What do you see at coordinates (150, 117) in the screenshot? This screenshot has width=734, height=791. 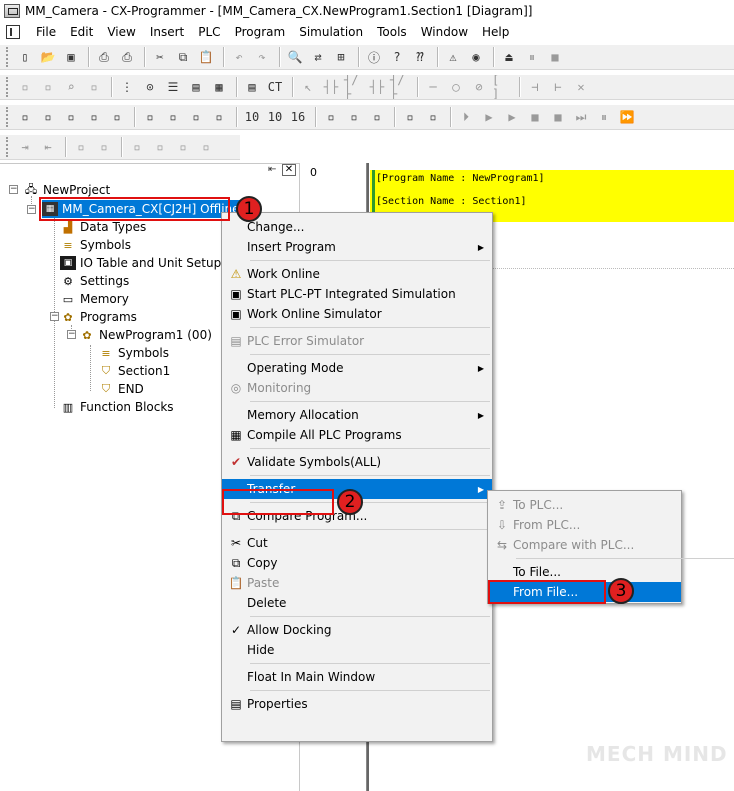 I see `tool-f-icon: ▫` at bounding box center [150, 117].